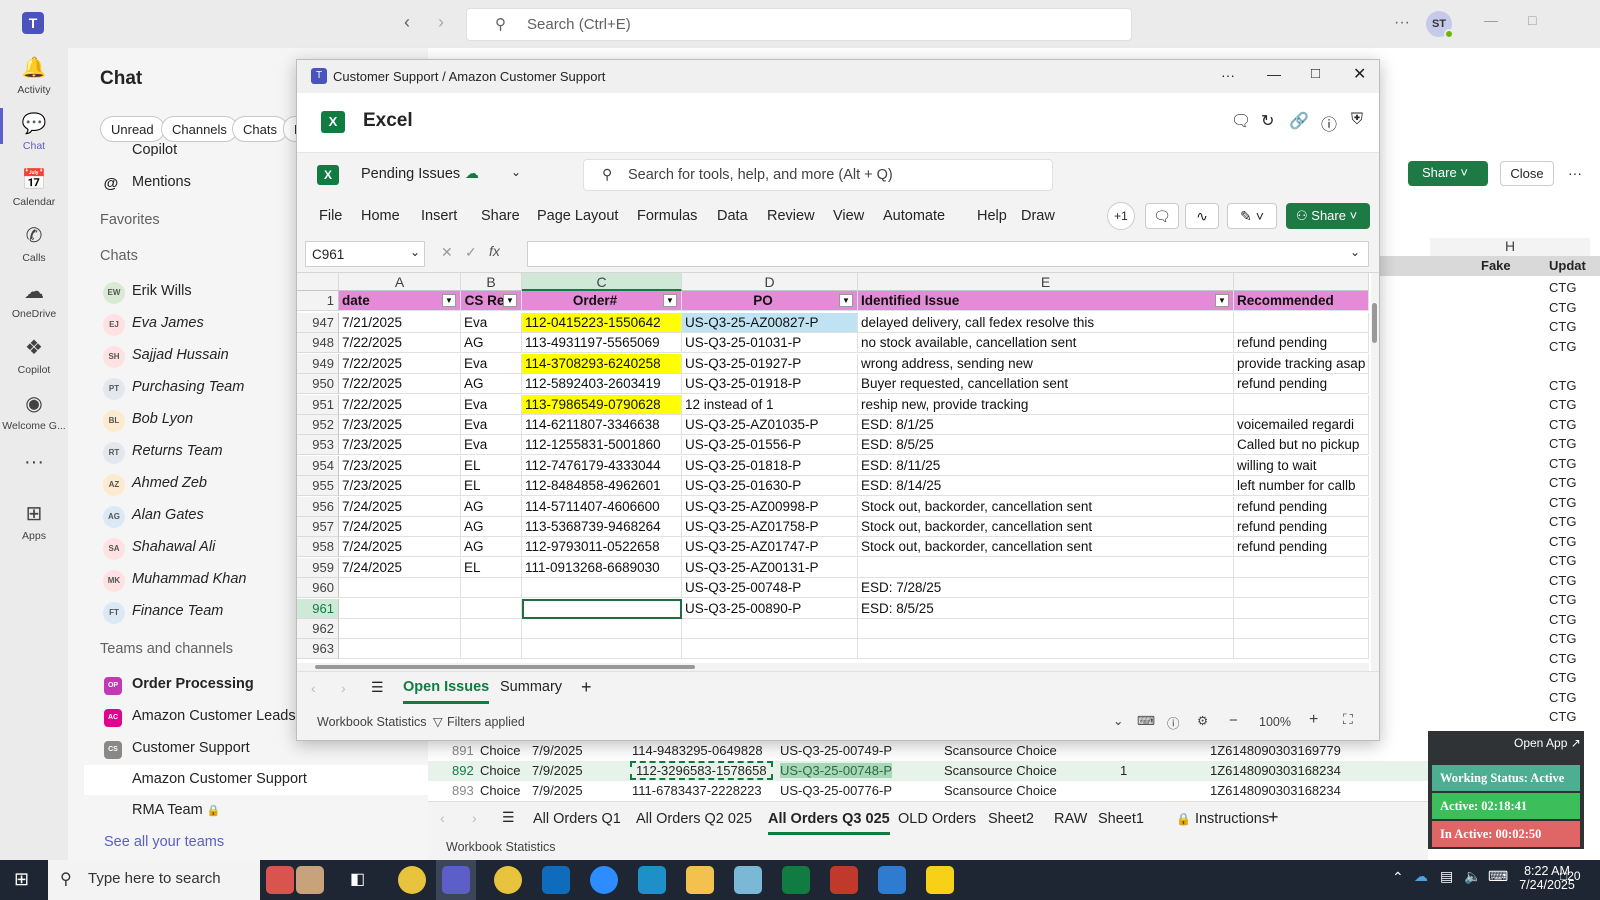 This screenshot has width=1600, height=900. I want to click on shield-icon: ⛨, so click(1357, 120).